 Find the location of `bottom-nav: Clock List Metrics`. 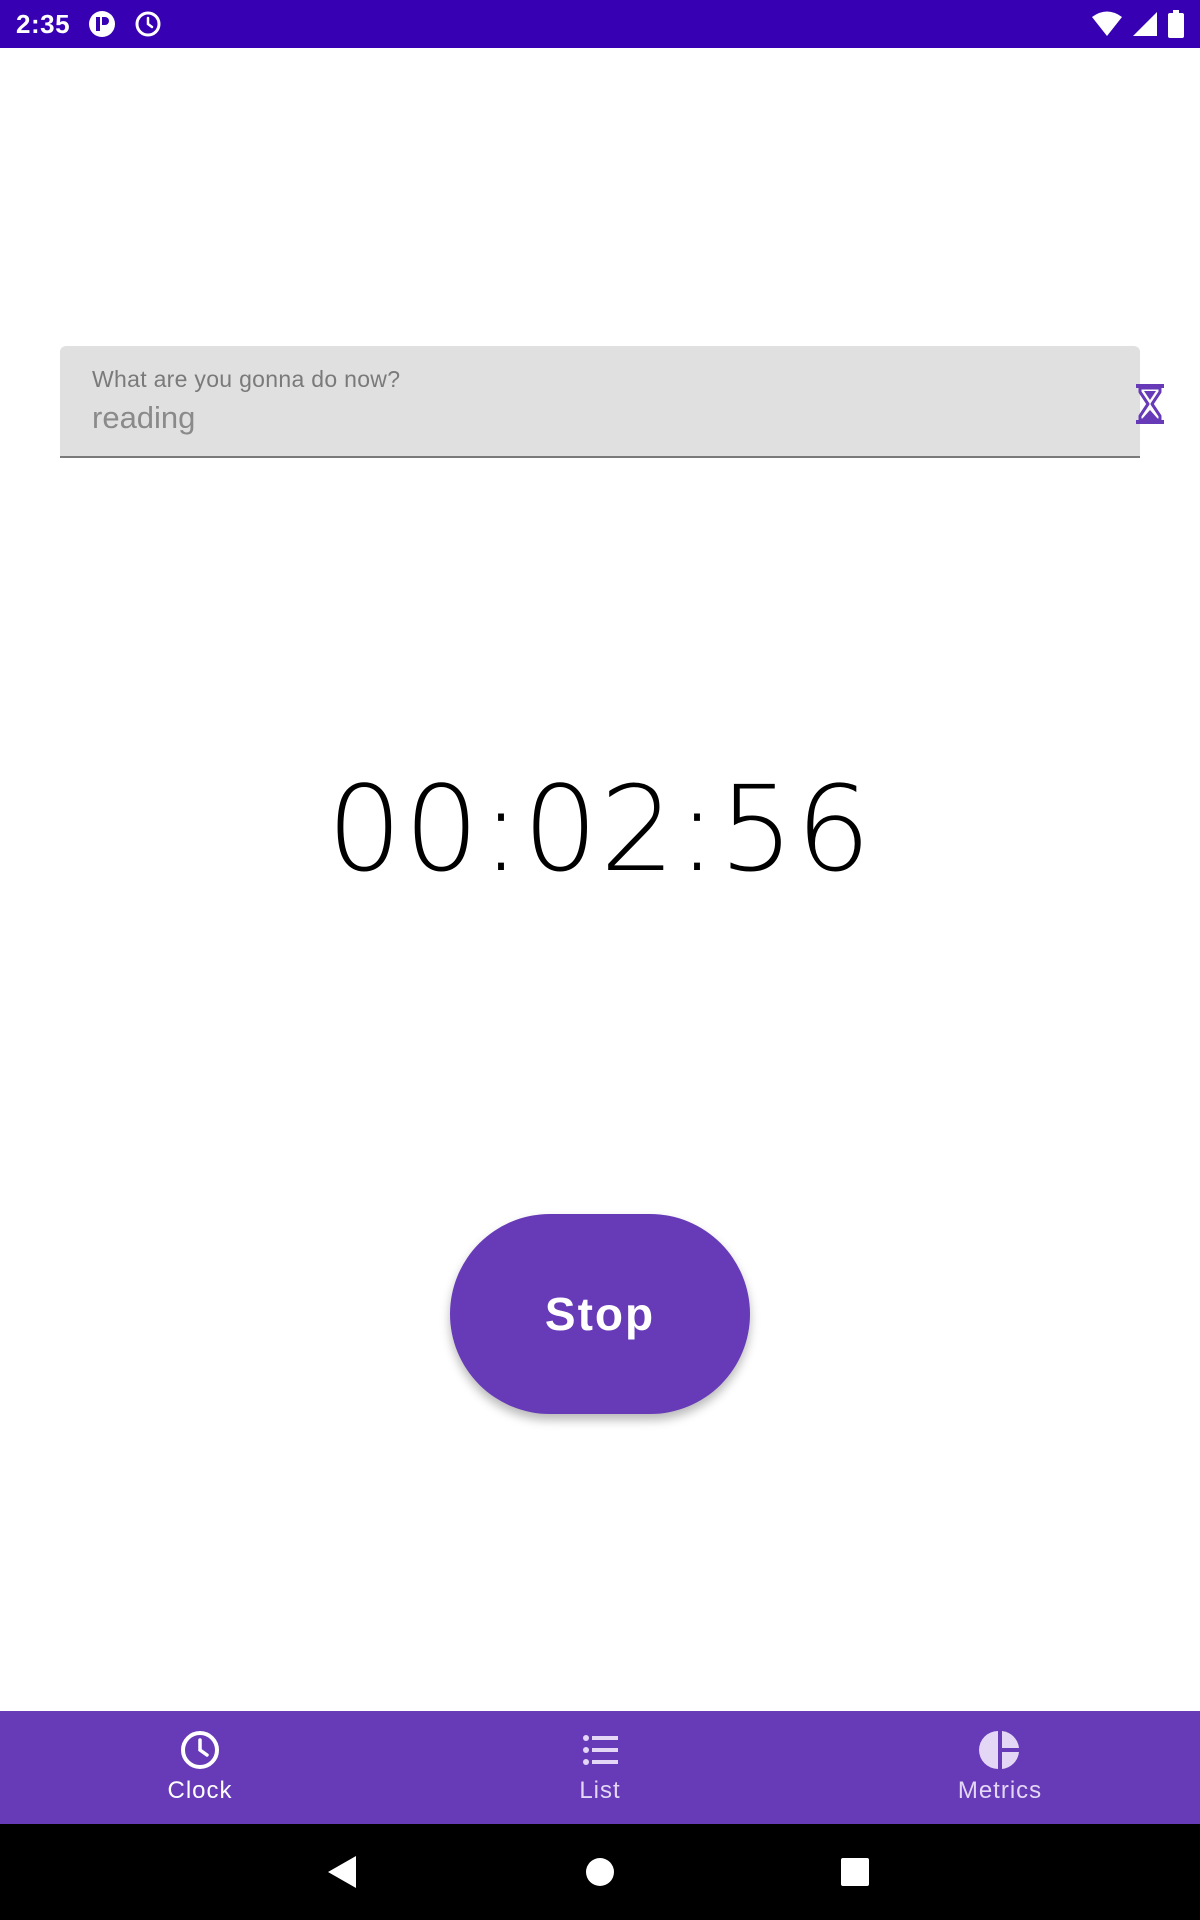

bottom-nav: Clock List Metrics is located at coordinates (600, 1767).